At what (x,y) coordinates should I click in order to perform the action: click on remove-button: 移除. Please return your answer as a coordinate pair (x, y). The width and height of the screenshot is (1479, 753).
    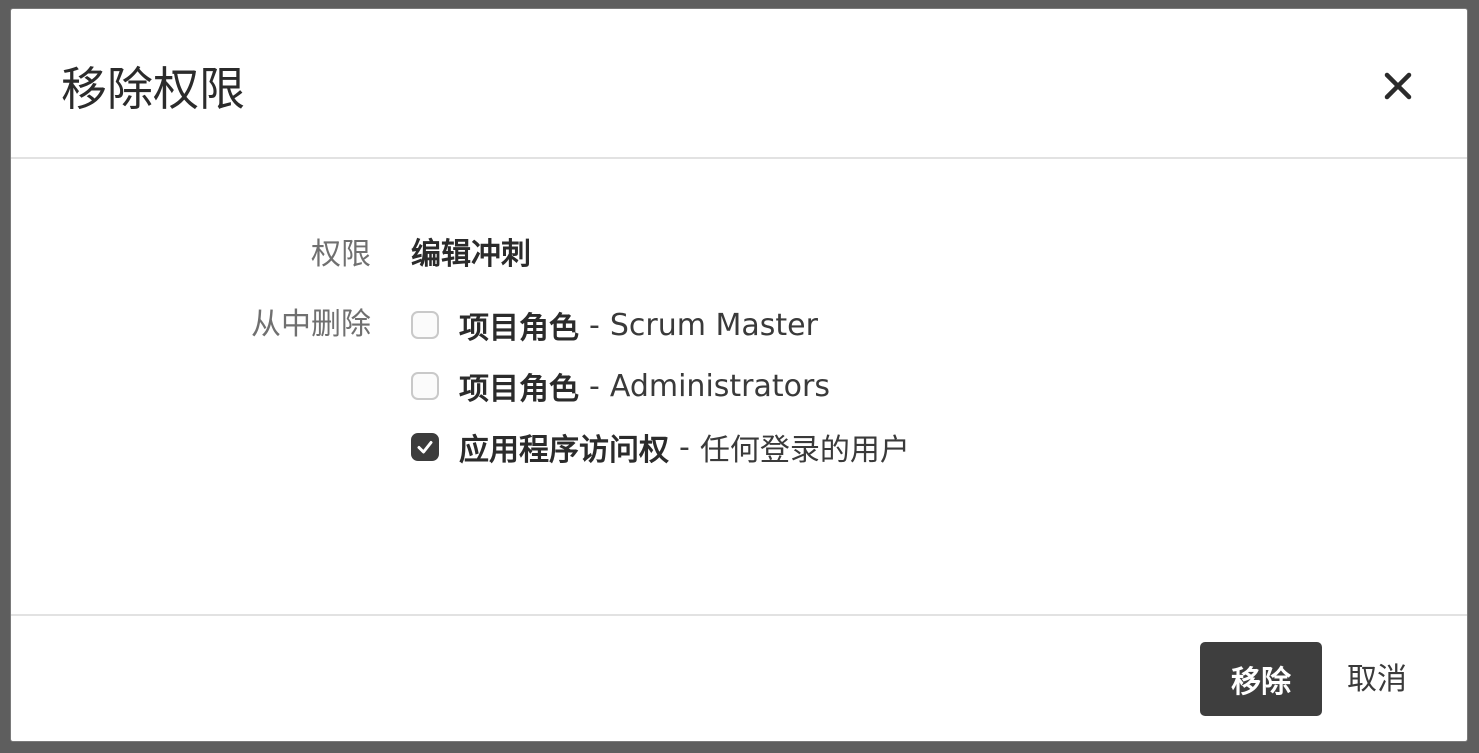
    Looking at the image, I should click on (1261, 679).